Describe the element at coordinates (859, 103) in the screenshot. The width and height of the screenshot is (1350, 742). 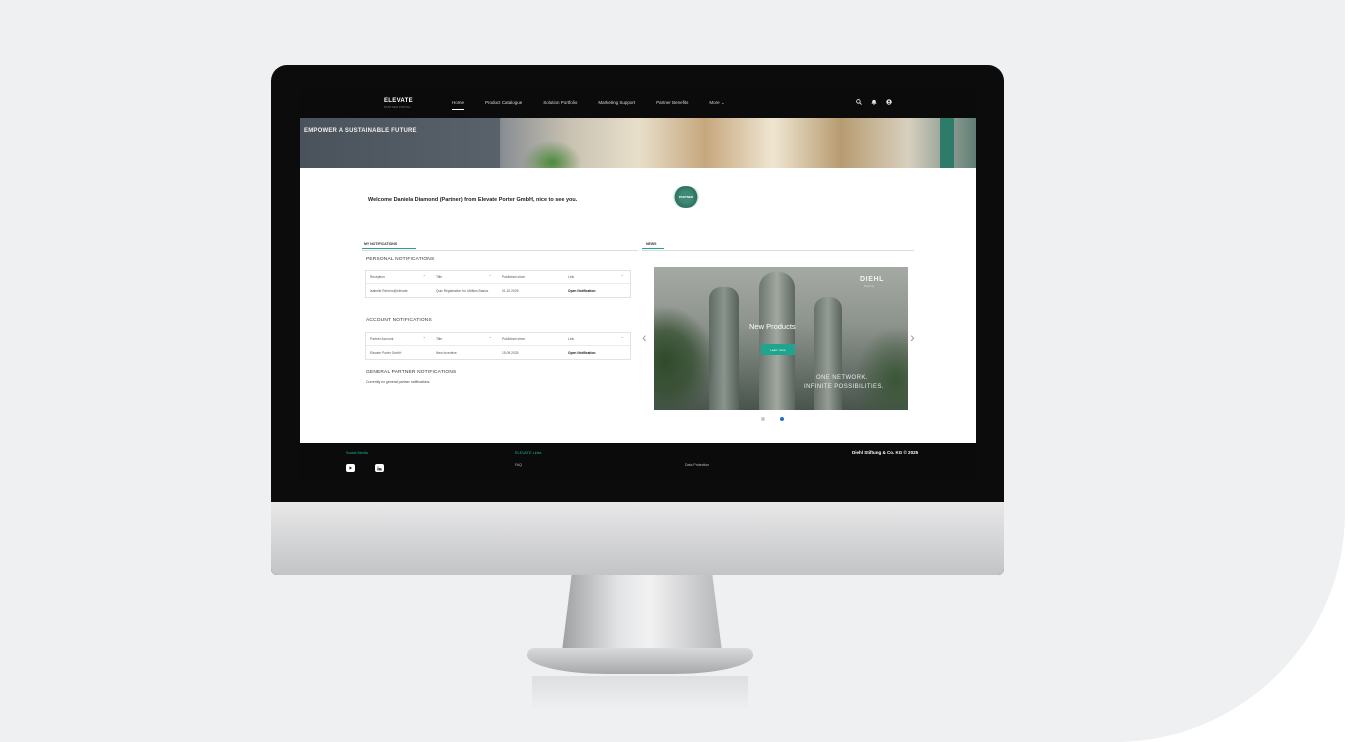
I see `search-icon` at that location.